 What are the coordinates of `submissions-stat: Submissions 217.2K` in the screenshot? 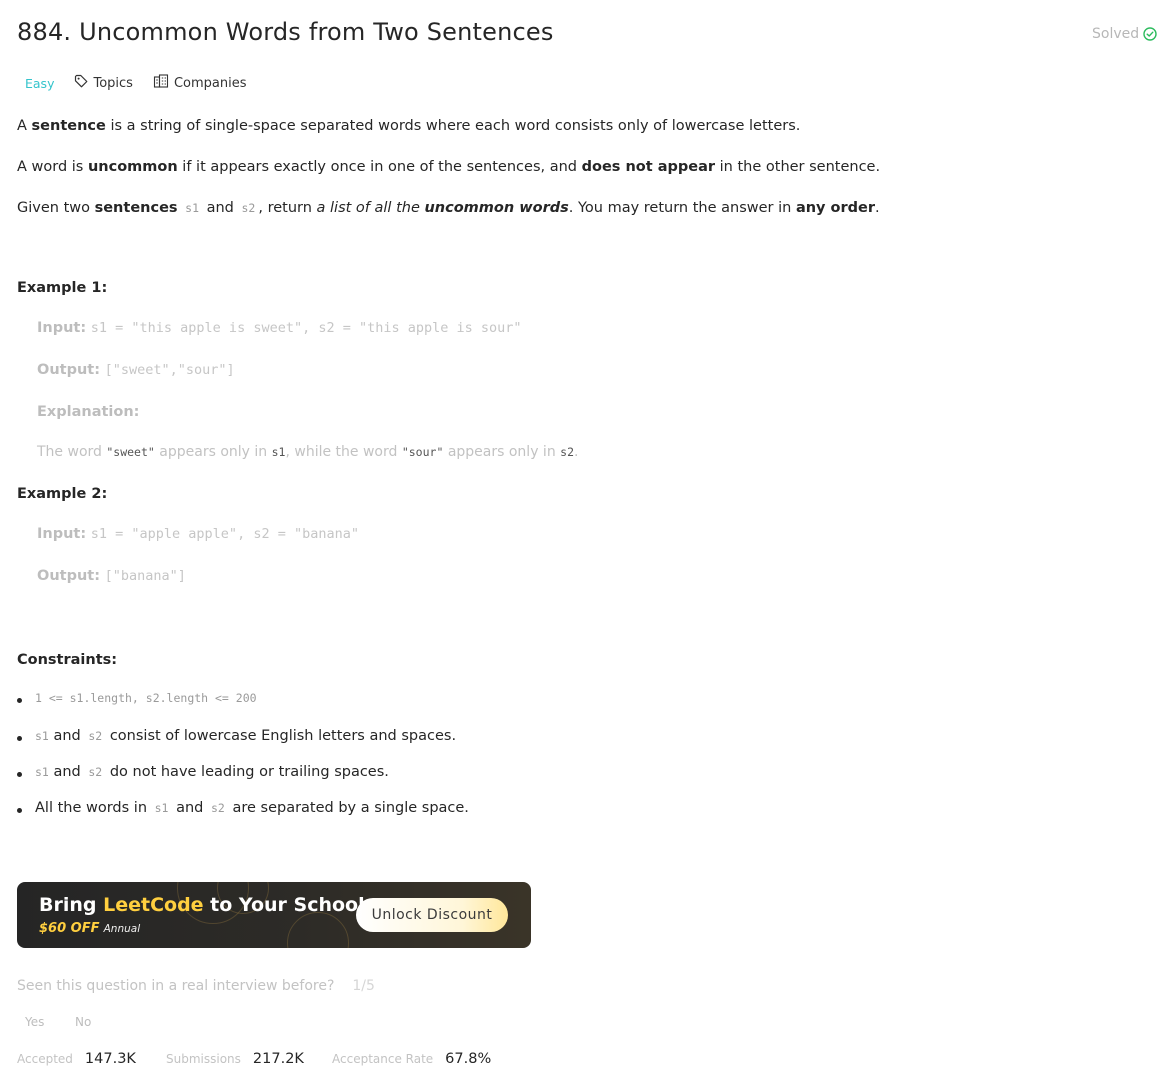 It's located at (235, 1059).